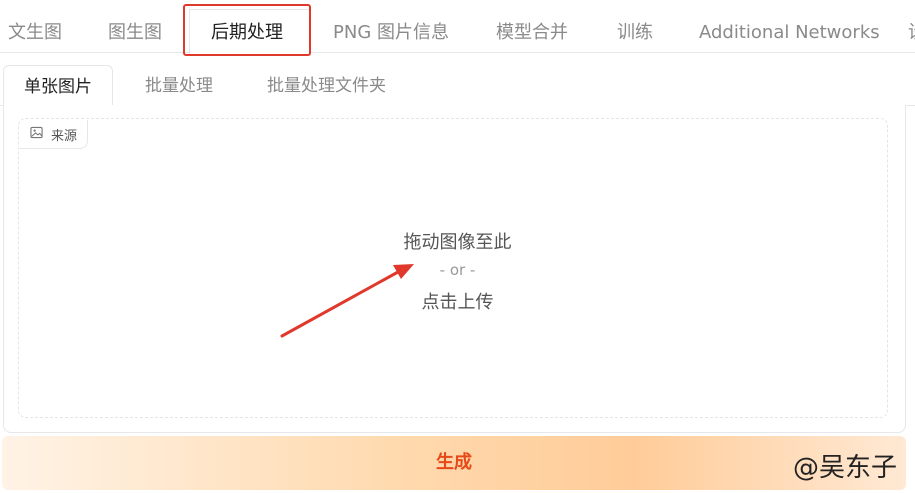 This screenshot has height=493, width=915. I want to click on tab-model-merge: 模型合并, so click(532, 26).